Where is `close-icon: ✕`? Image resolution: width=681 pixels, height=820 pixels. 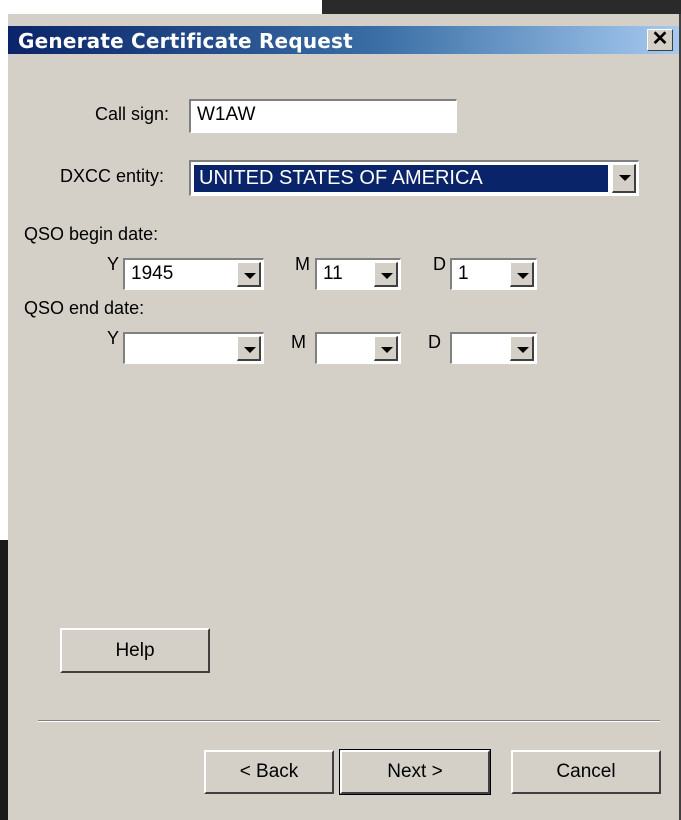 close-icon: ✕ is located at coordinates (660, 39).